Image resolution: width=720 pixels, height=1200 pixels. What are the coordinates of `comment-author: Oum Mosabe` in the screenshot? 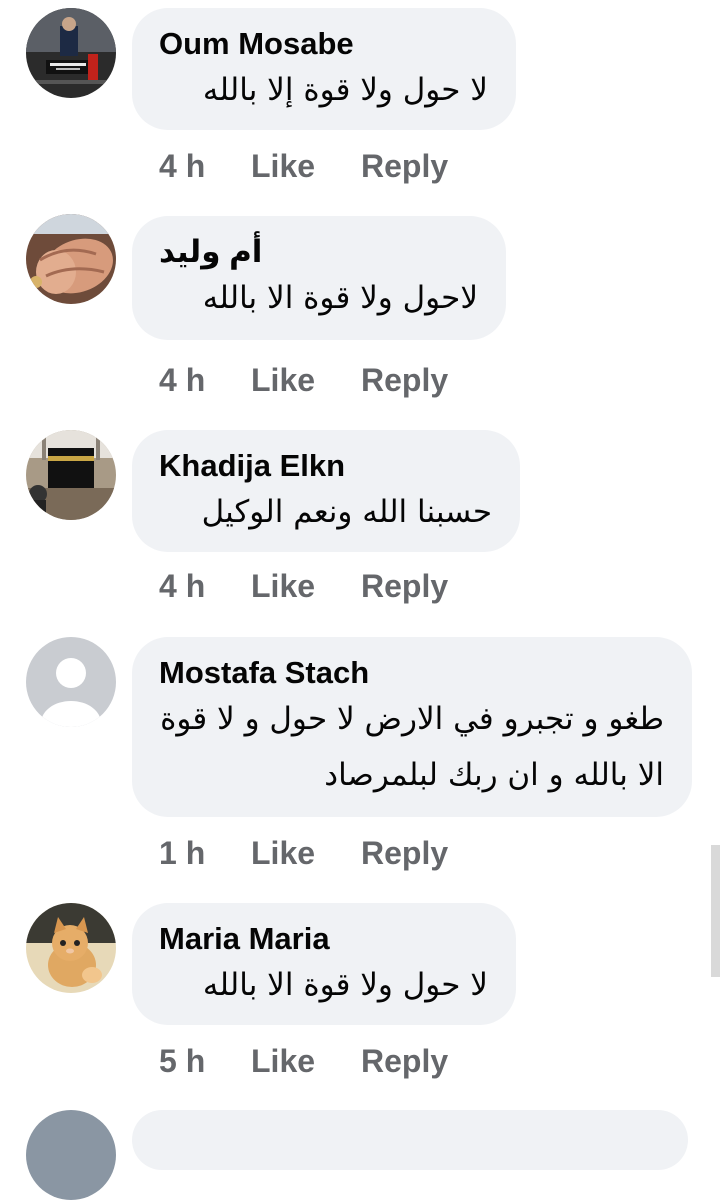 It's located at (323, 44).